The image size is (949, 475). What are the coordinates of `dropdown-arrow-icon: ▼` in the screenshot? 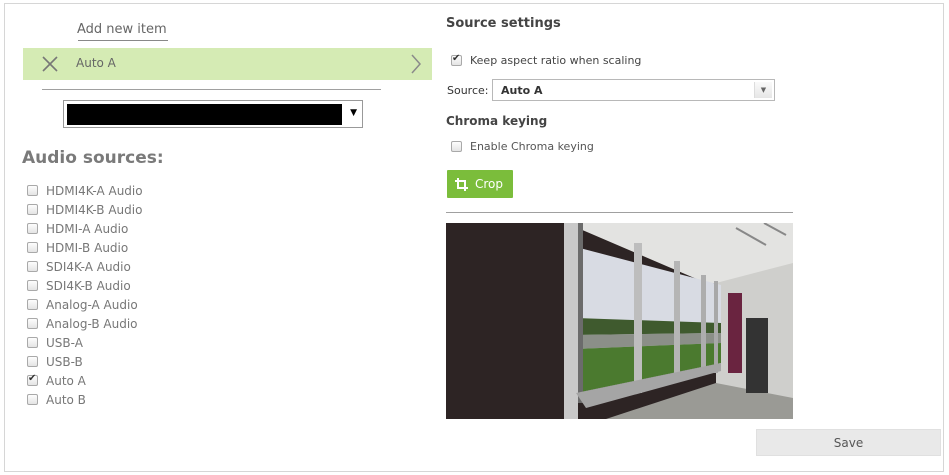 It's located at (353, 113).